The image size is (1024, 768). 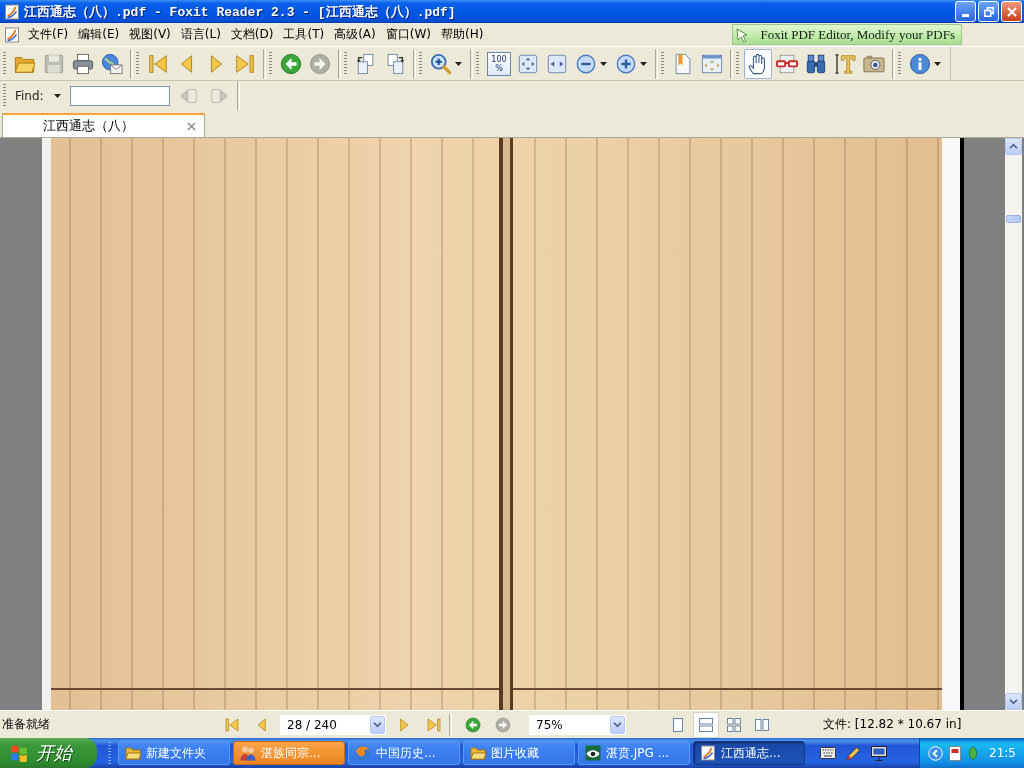 I want to click on restore-icon, so click(x=988, y=11).